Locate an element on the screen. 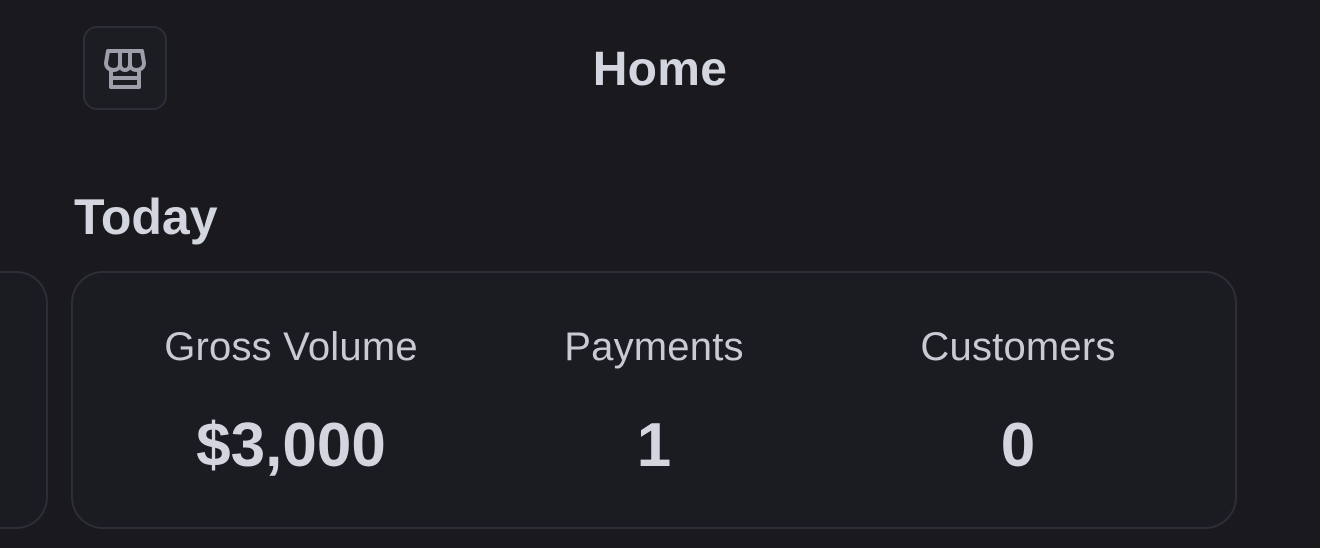 The image size is (1320, 548). page-title: Home is located at coordinates (660, 69).